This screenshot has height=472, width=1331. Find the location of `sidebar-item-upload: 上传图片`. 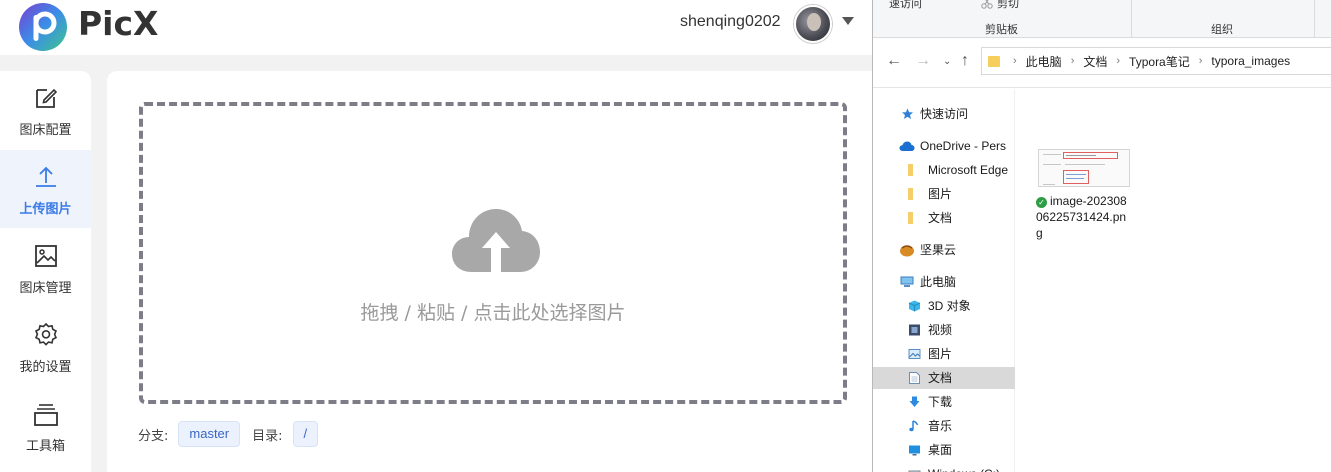

sidebar-item-upload: 上传图片 is located at coordinates (45, 189).